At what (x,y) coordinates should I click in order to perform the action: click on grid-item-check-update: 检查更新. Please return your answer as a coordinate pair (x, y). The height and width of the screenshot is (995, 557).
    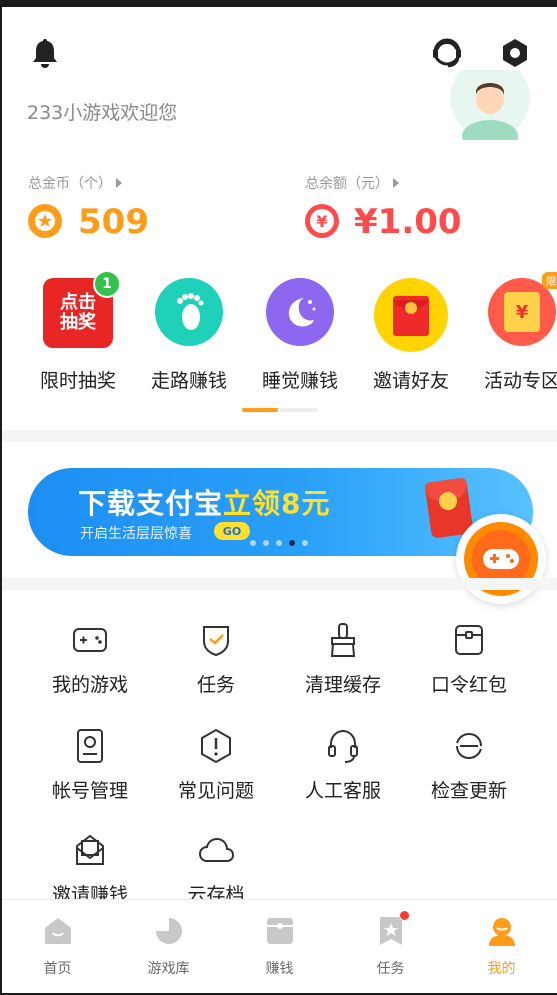
    Looking at the image, I should click on (469, 764).